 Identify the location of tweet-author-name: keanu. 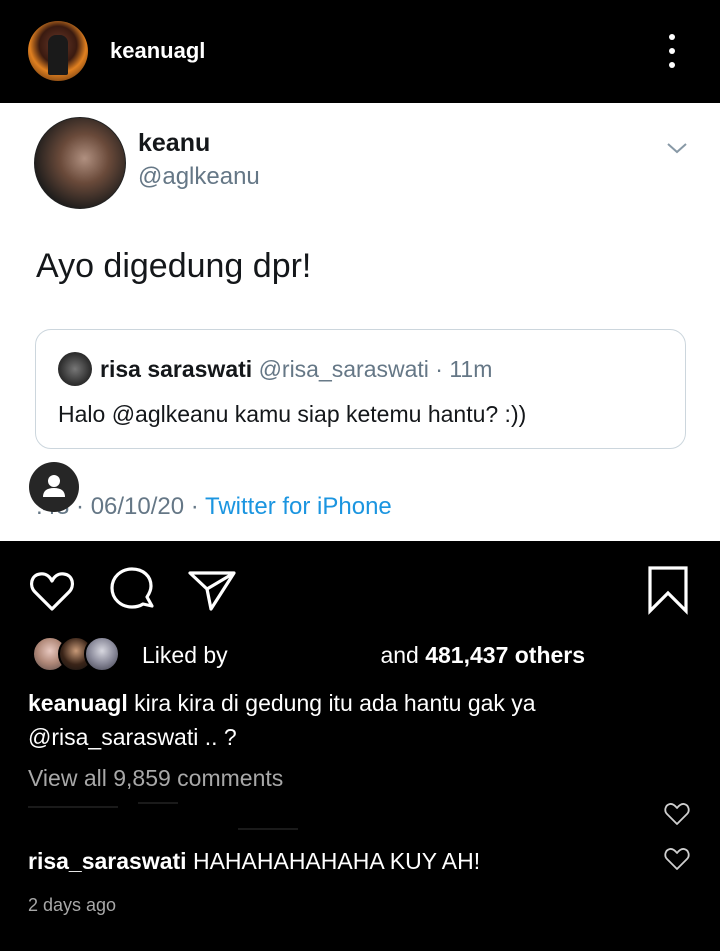
(174, 143).